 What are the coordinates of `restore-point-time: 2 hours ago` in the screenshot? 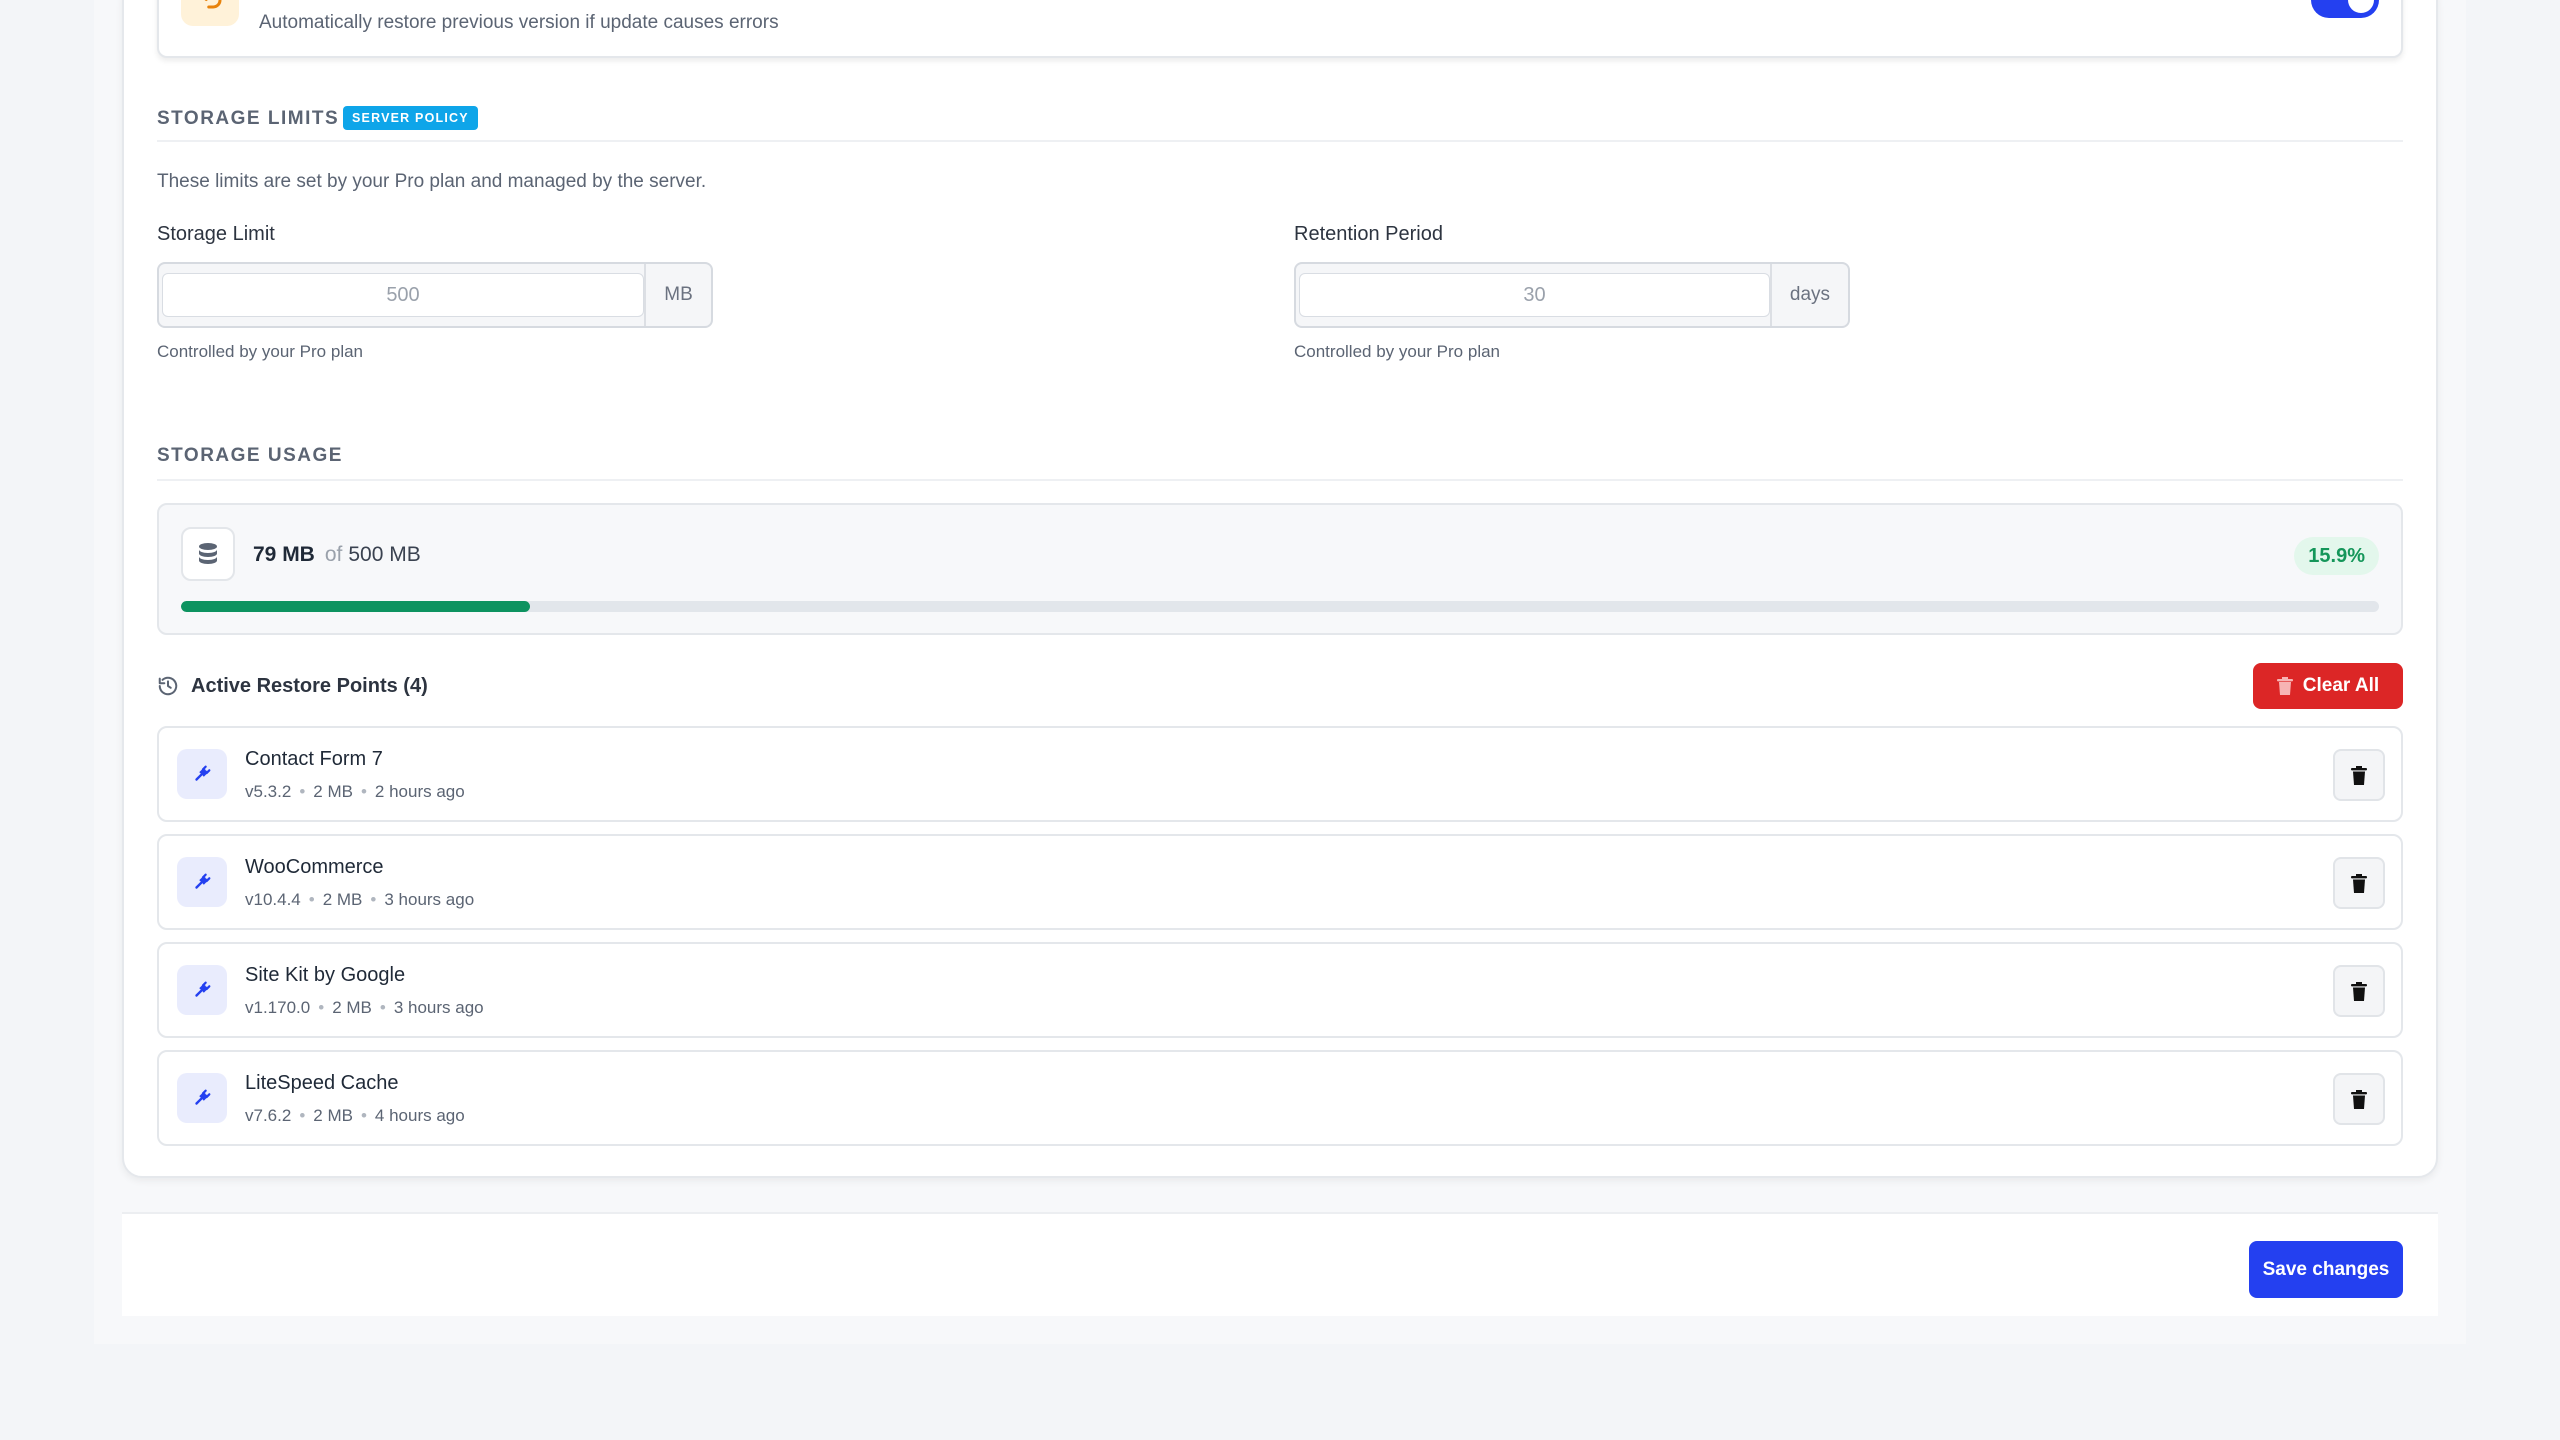 It's located at (419, 791).